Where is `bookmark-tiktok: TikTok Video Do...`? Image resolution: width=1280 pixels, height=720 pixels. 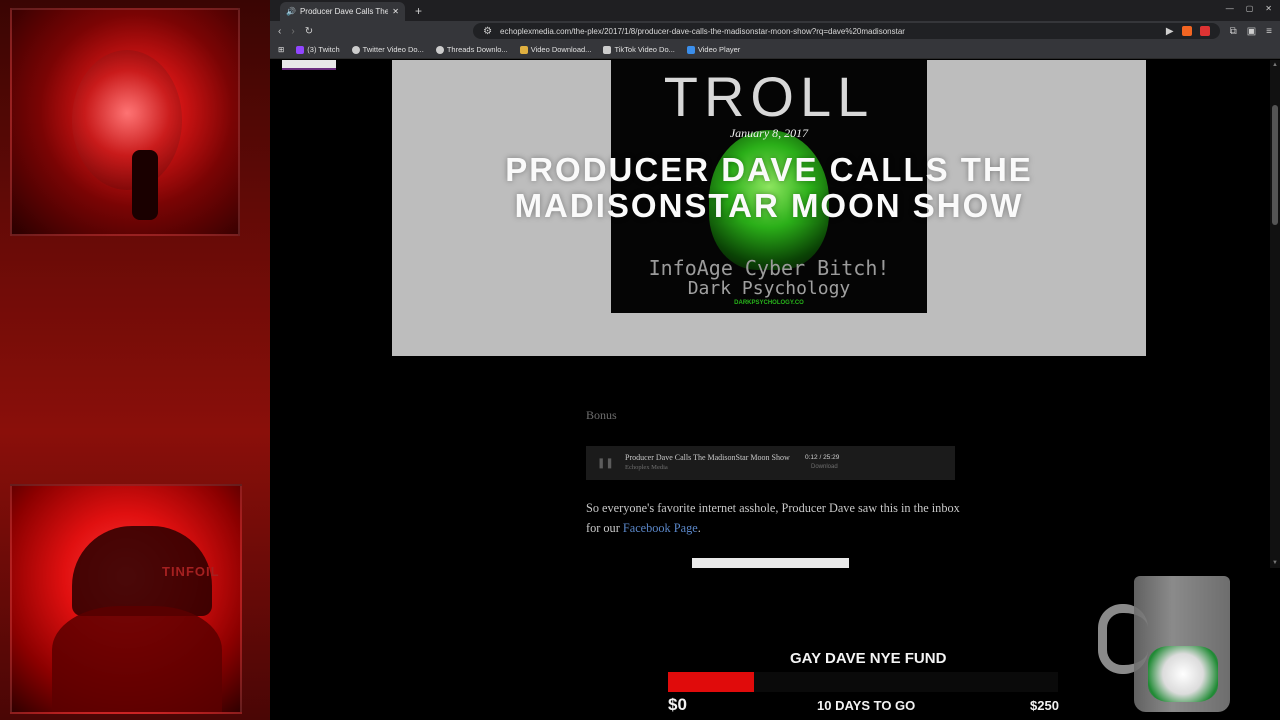 bookmark-tiktok: TikTok Video Do... is located at coordinates (639, 49).